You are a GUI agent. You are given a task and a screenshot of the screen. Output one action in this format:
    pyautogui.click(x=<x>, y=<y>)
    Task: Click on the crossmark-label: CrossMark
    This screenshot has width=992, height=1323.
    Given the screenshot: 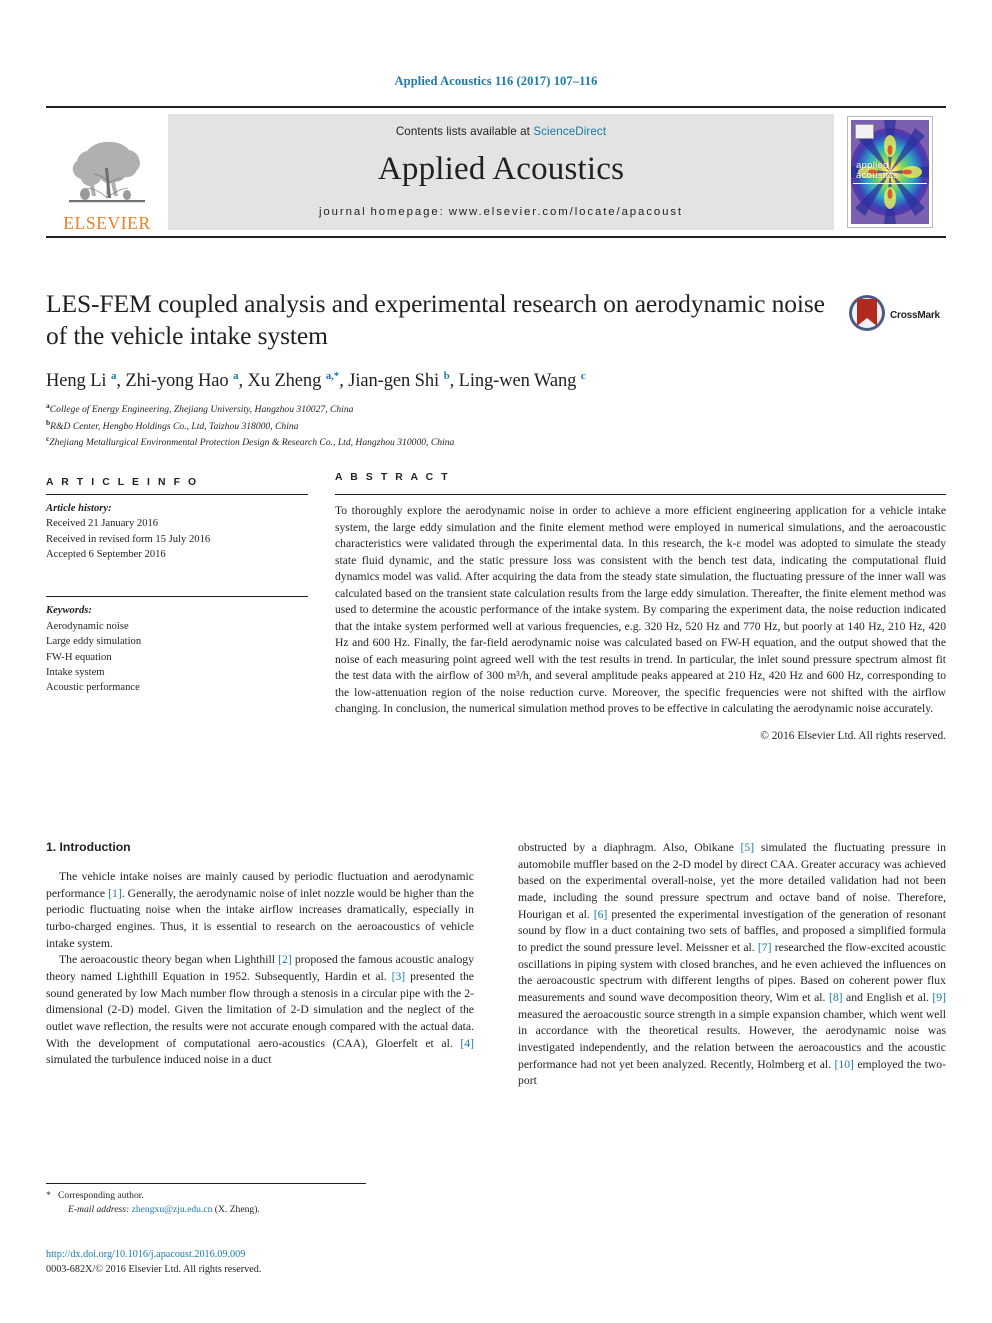 What is the action you would take?
    pyautogui.click(x=915, y=315)
    